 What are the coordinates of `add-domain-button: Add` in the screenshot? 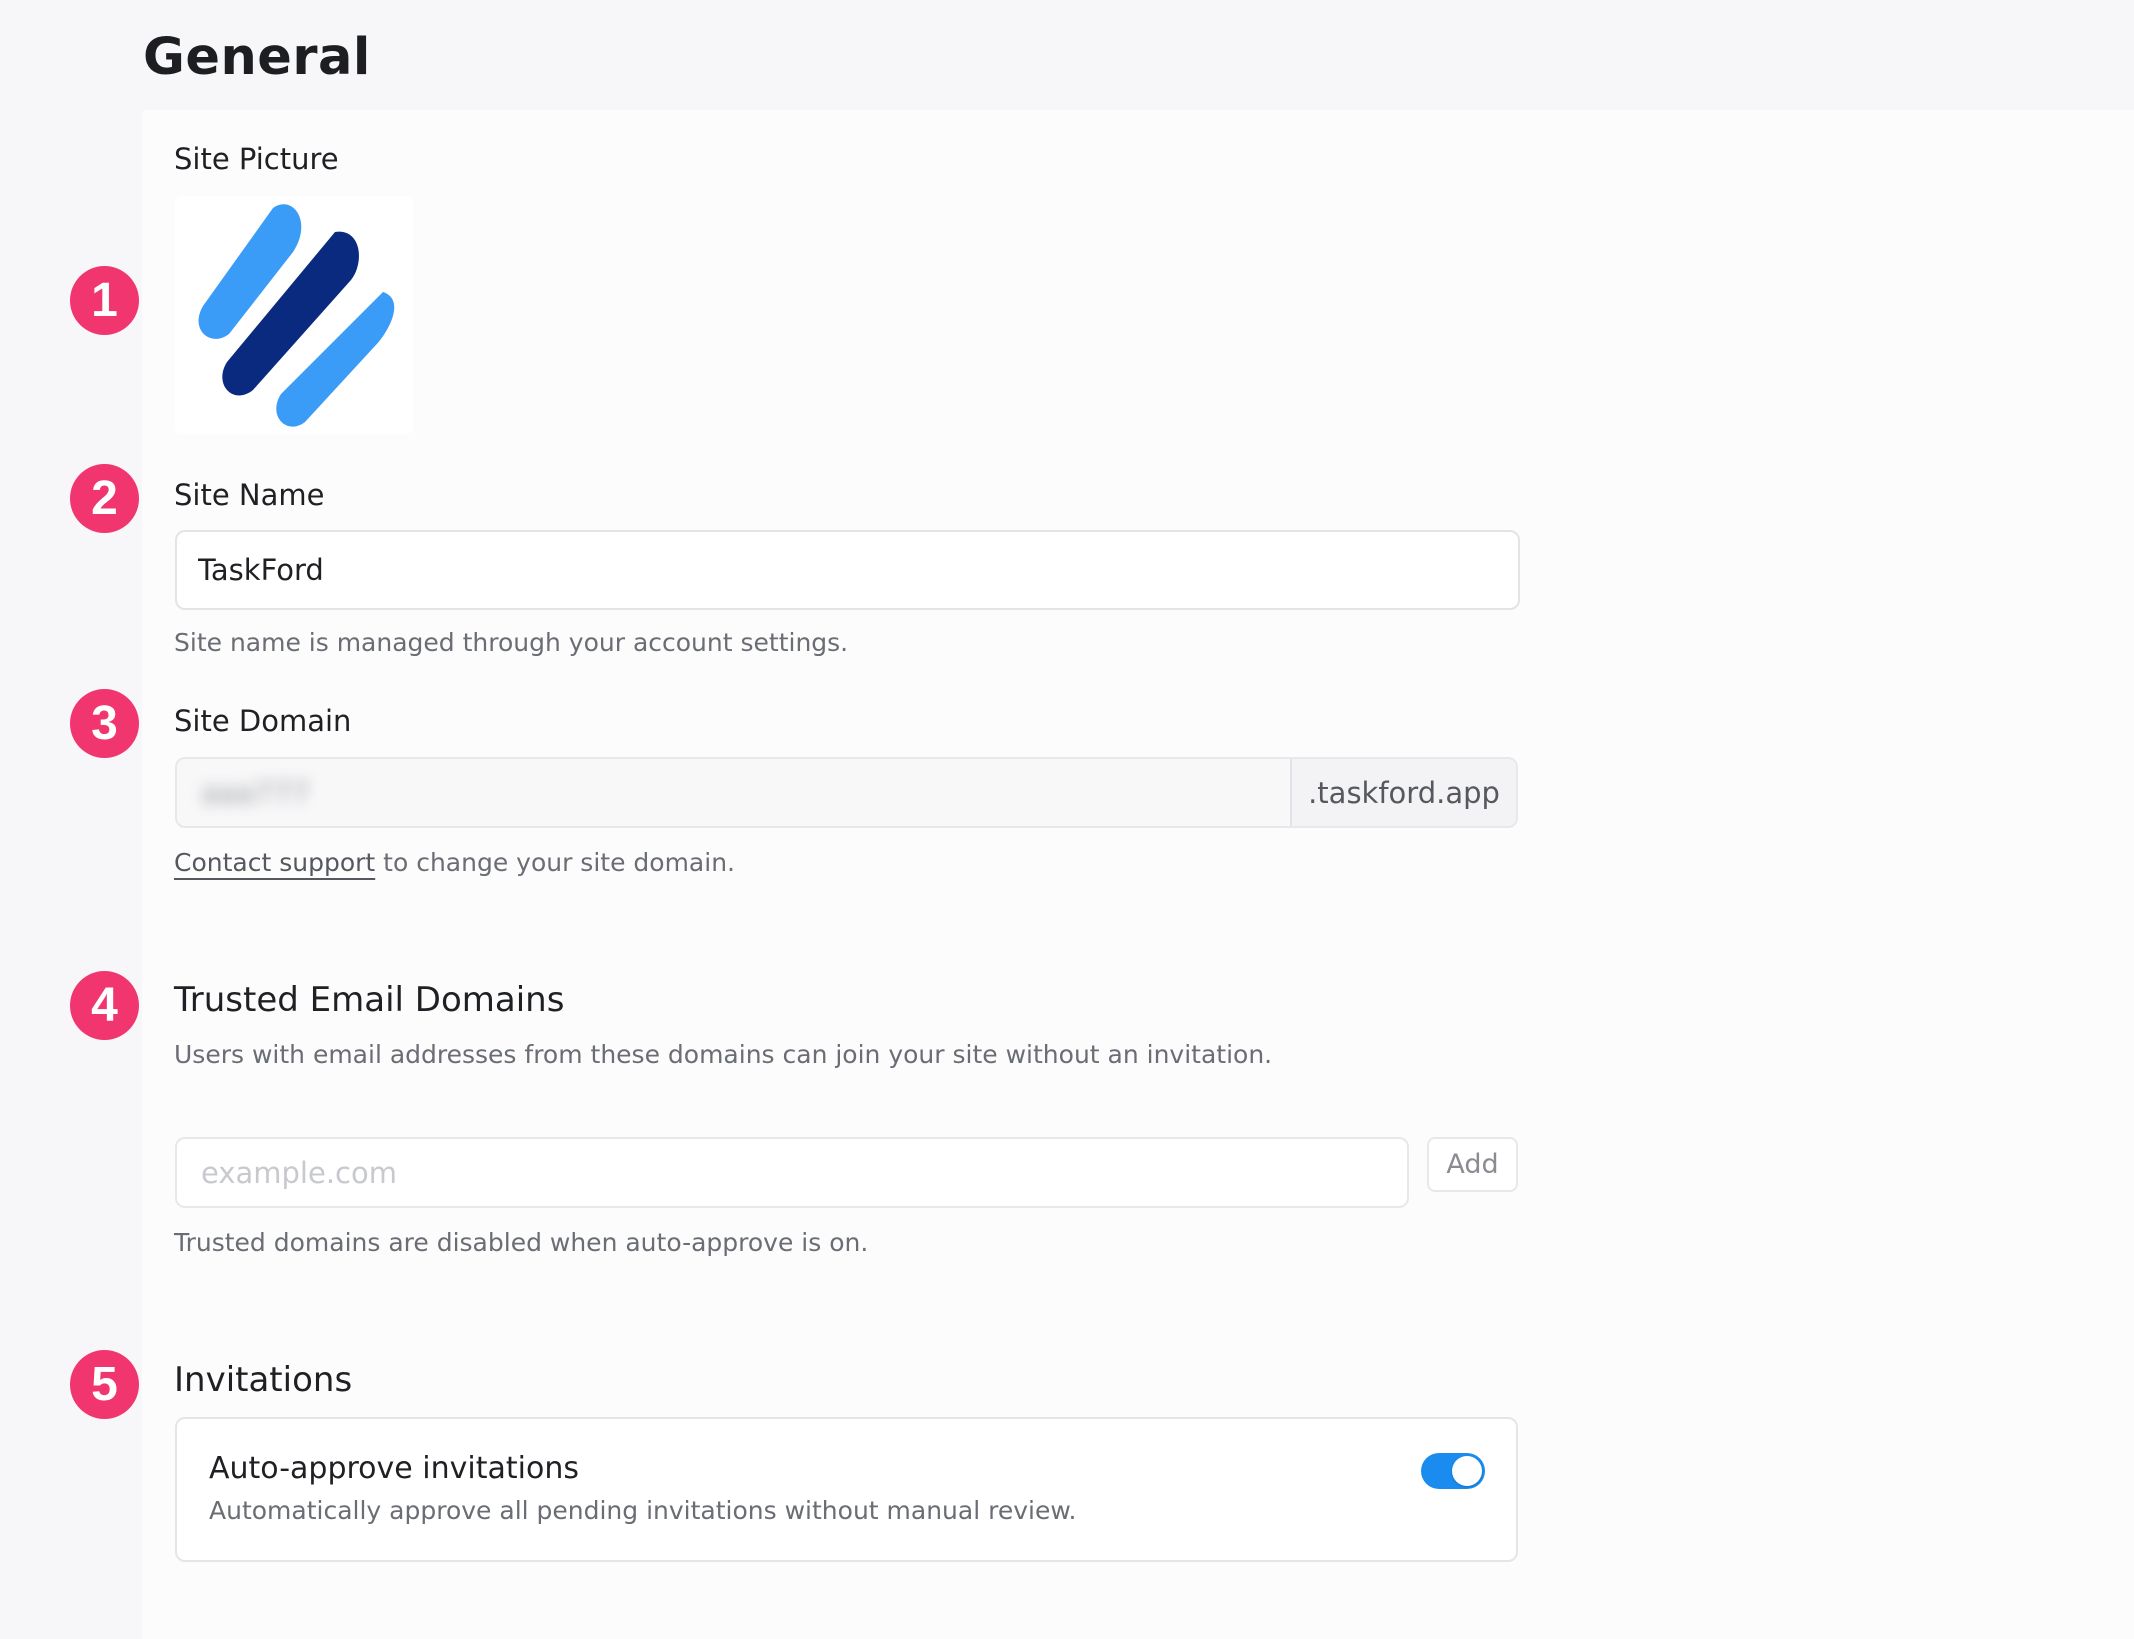 It's located at (1472, 1164).